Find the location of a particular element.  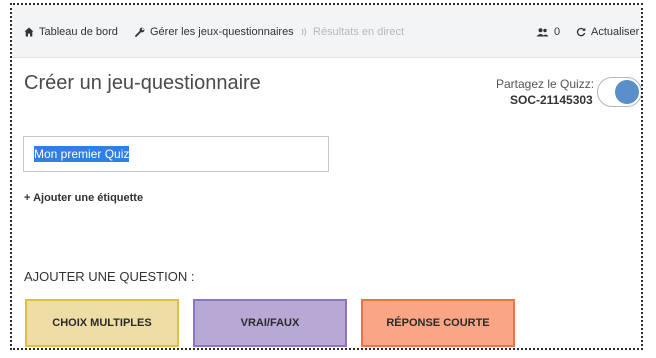

multiple-choice-button: CHOIX MULTIPLES is located at coordinates (102, 323).